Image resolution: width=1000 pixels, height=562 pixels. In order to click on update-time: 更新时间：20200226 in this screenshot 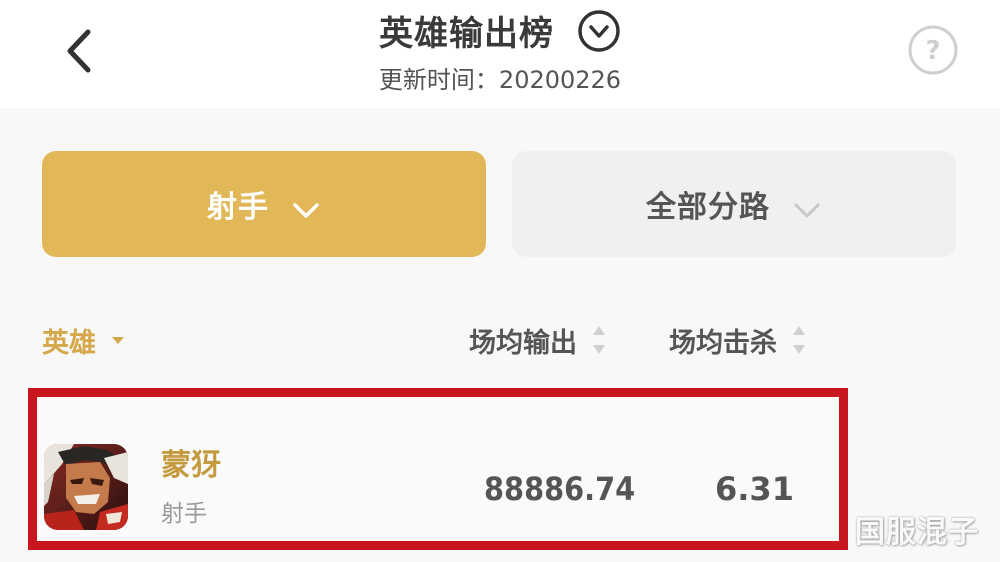, I will do `click(500, 80)`.